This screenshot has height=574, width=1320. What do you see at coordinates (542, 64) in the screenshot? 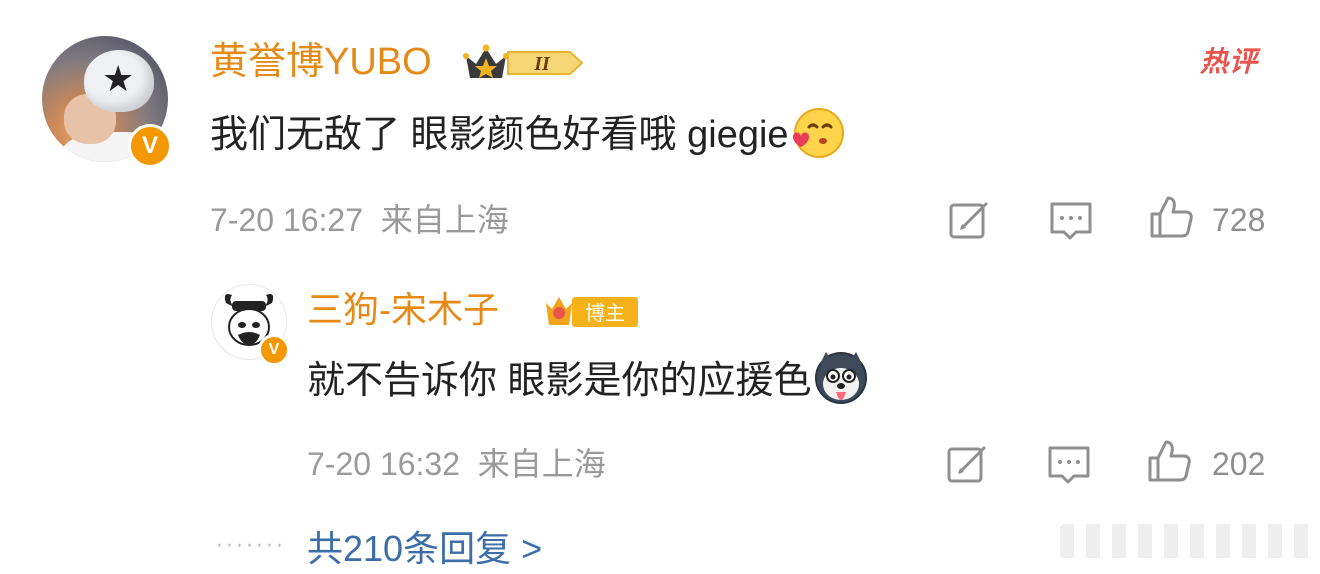
I see `crown-badge-text: II` at bounding box center [542, 64].